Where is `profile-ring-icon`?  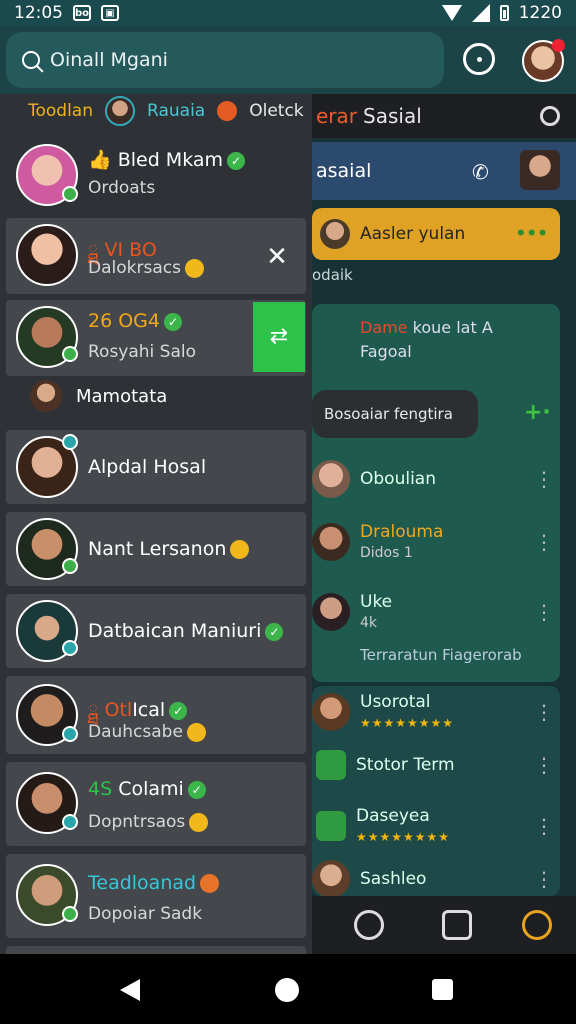 profile-ring-icon is located at coordinates (537, 925).